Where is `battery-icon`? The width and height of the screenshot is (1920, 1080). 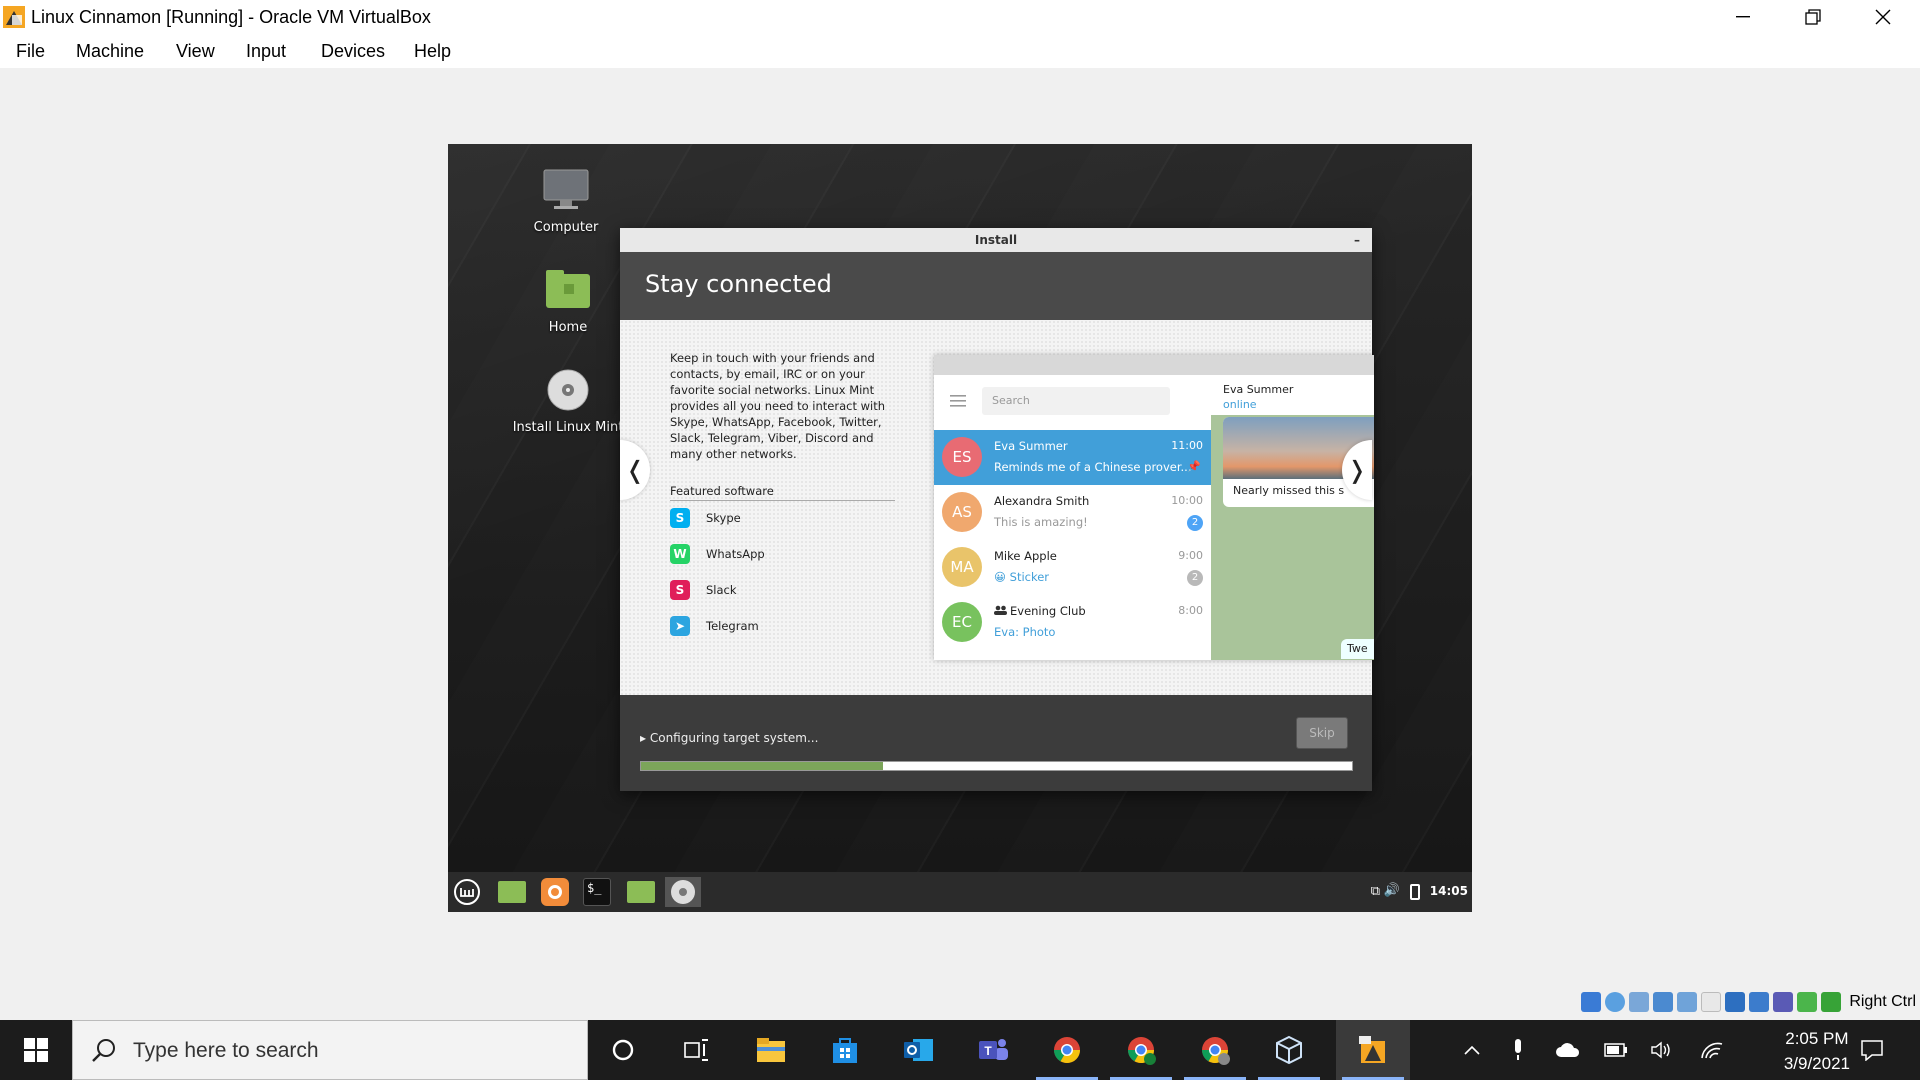 battery-icon is located at coordinates (1415, 892).